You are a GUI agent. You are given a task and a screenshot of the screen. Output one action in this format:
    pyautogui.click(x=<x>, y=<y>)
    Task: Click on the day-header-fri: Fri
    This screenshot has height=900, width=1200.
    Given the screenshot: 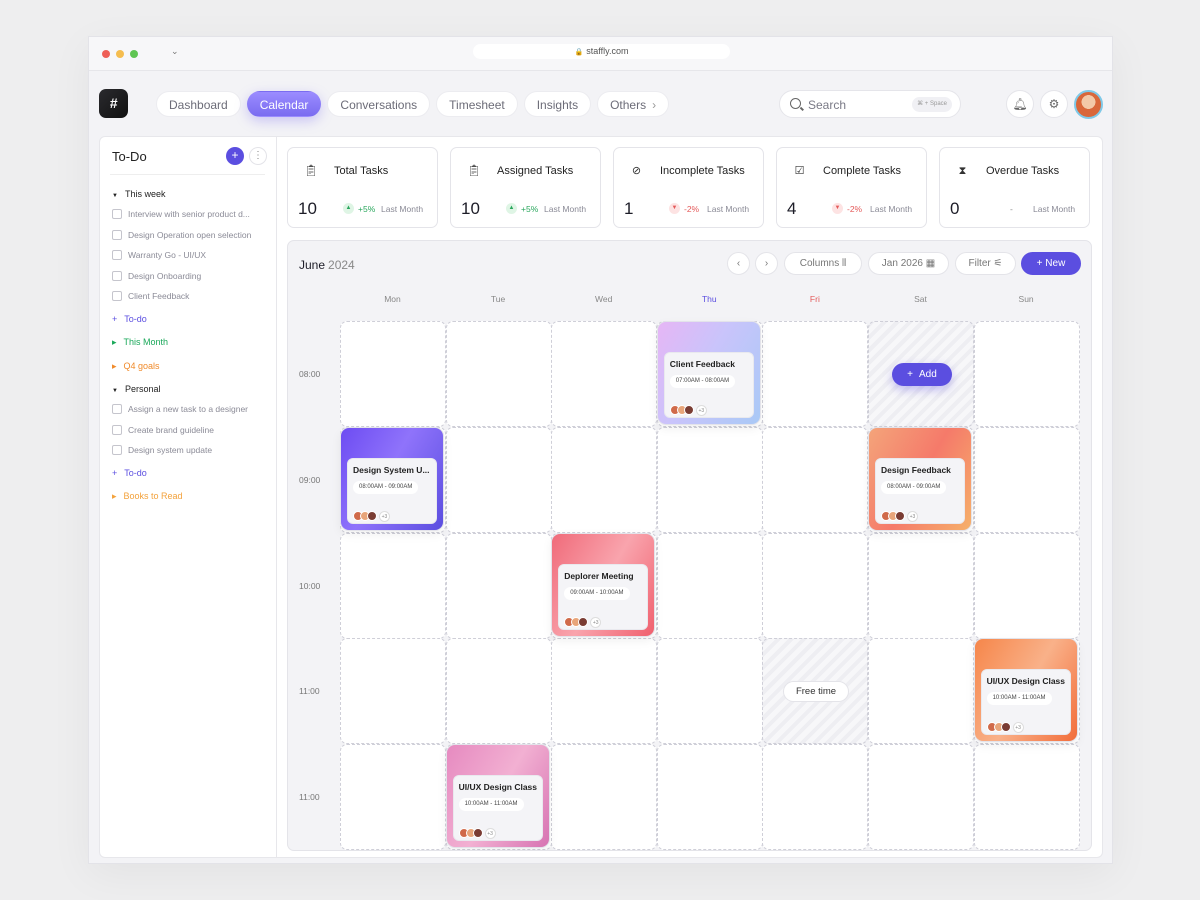 What is the action you would take?
    pyautogui.click(x=814, y=299)
    